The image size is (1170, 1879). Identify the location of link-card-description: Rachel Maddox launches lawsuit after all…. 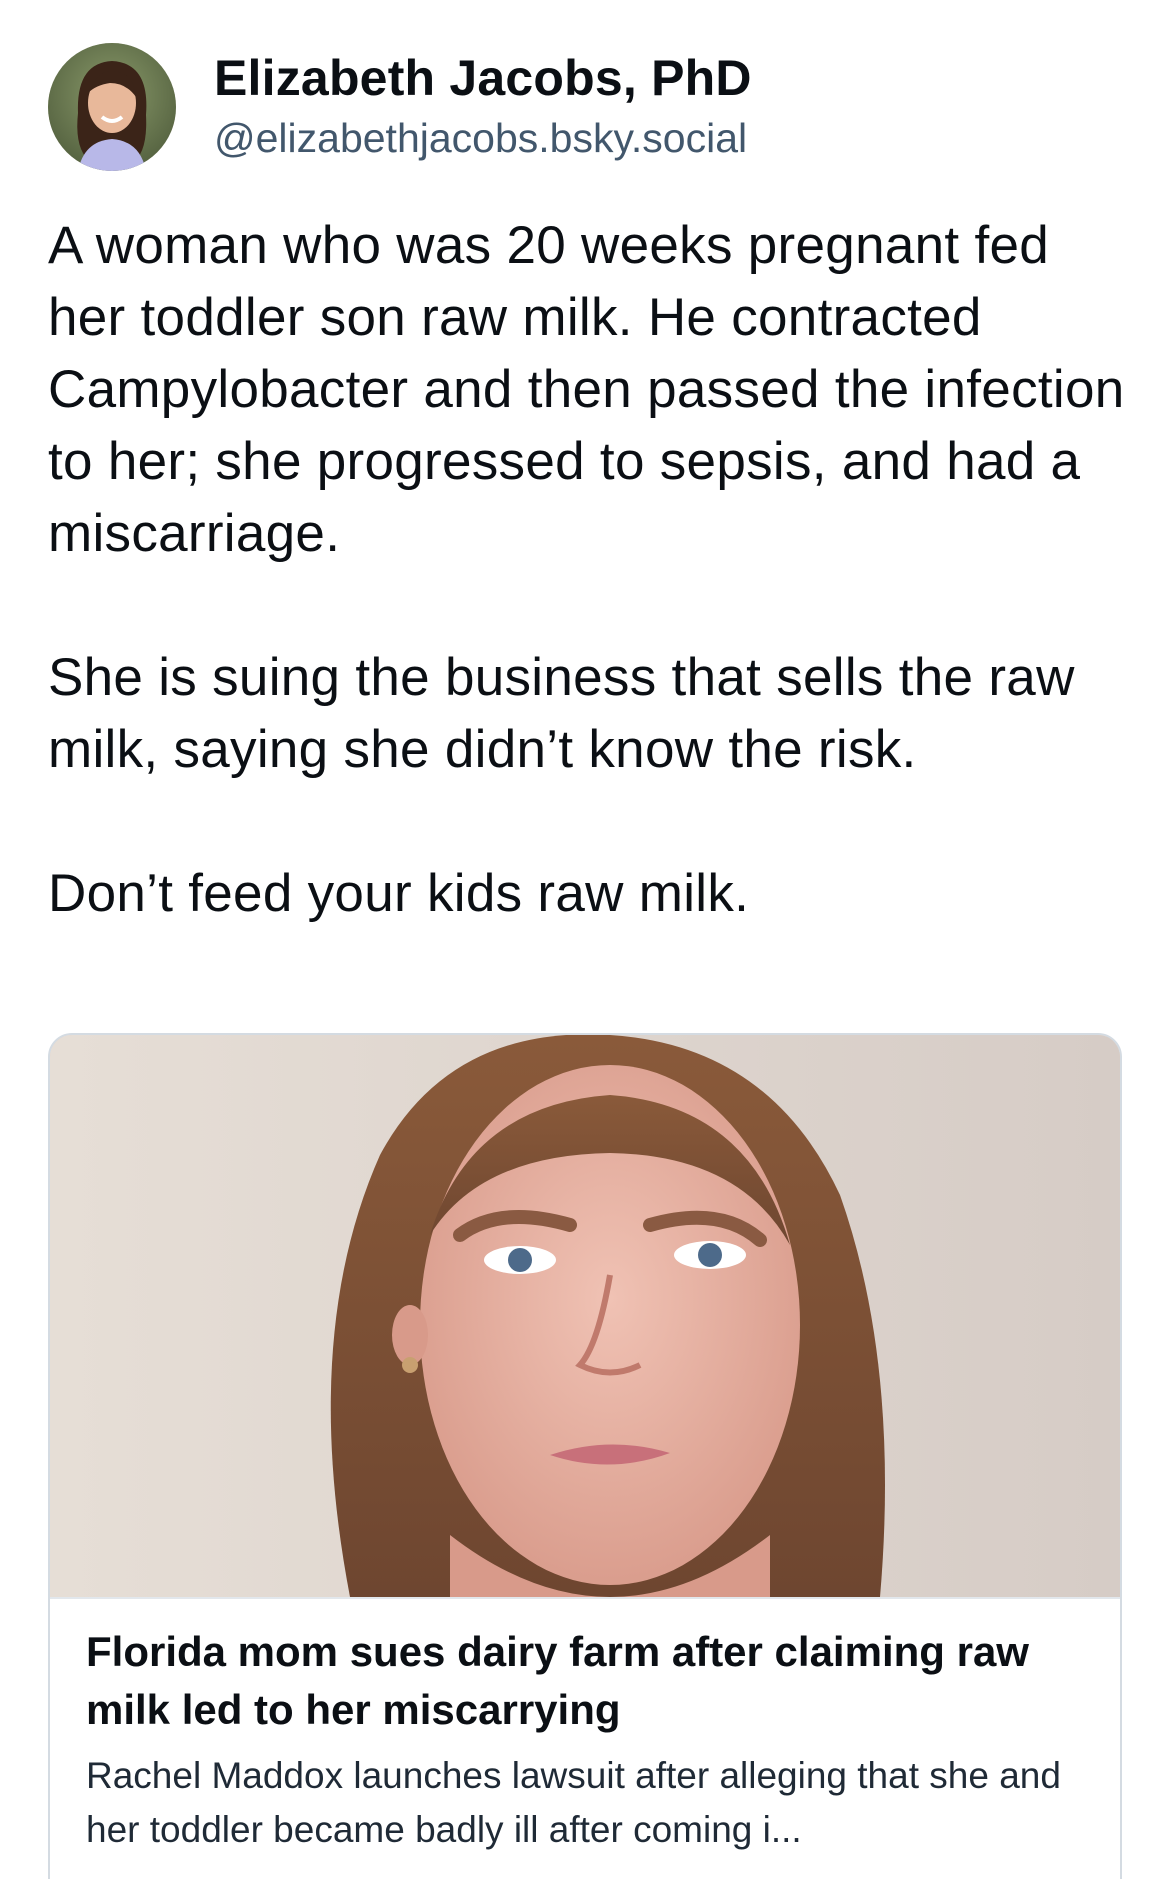
(573, 1802).